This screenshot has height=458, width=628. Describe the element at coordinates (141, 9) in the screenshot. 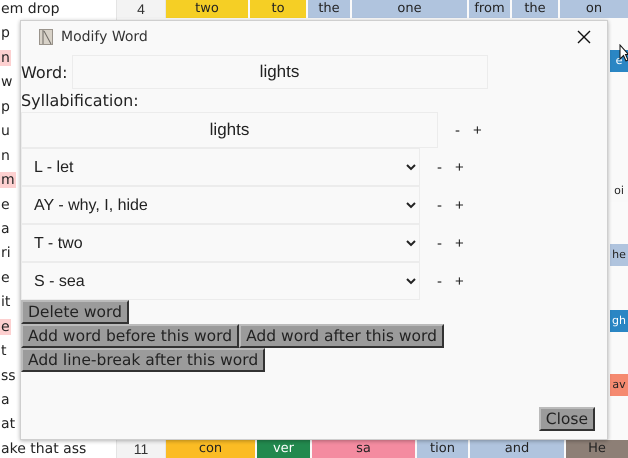

I see `row-number: 4` at that location.